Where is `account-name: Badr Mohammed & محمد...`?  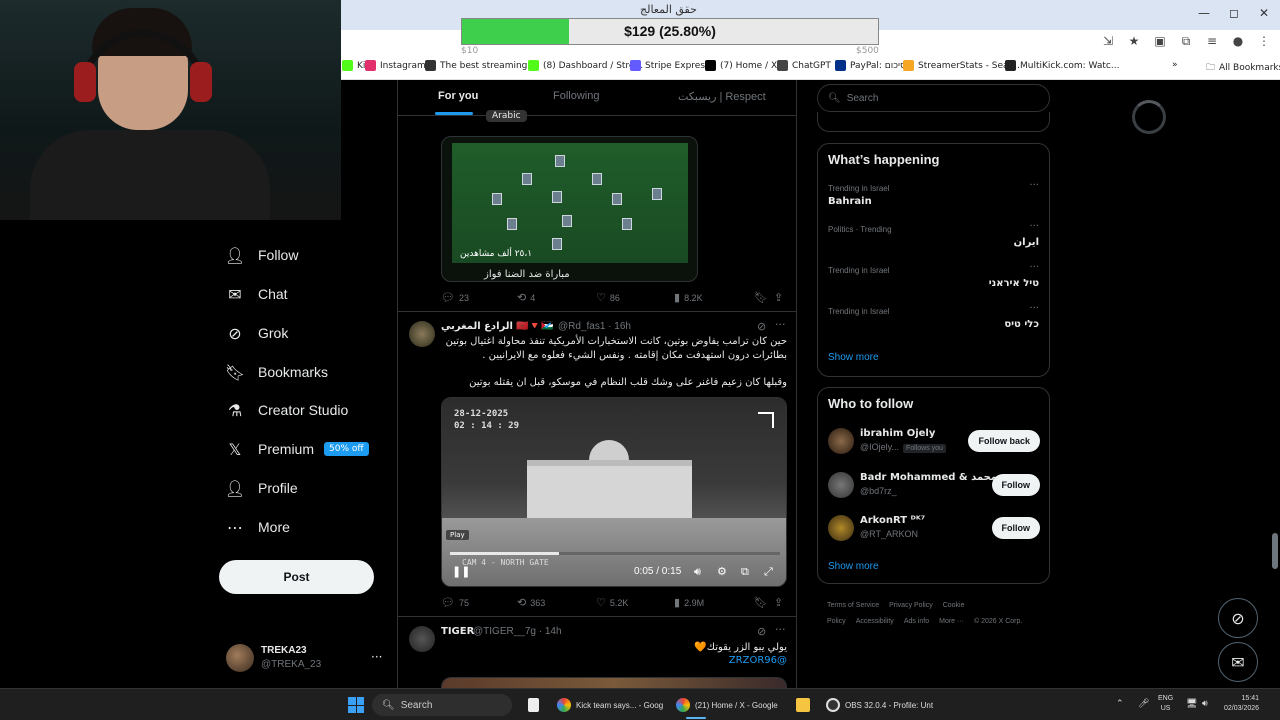 account-name: Badr Mohammed & محمد... is located at coordinates (934, 477).